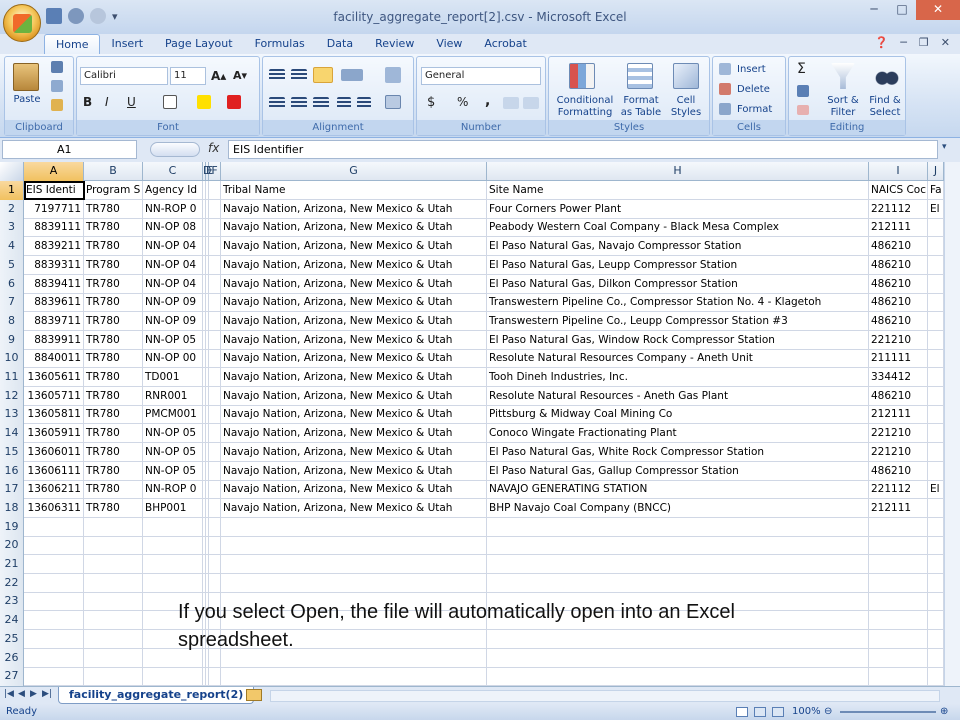 The width and height of the screenshot is (960, 720). Describe the element at coordinates (199, 44) in the screenshot. I see `tab-page-layout: Page Layout` at that location.